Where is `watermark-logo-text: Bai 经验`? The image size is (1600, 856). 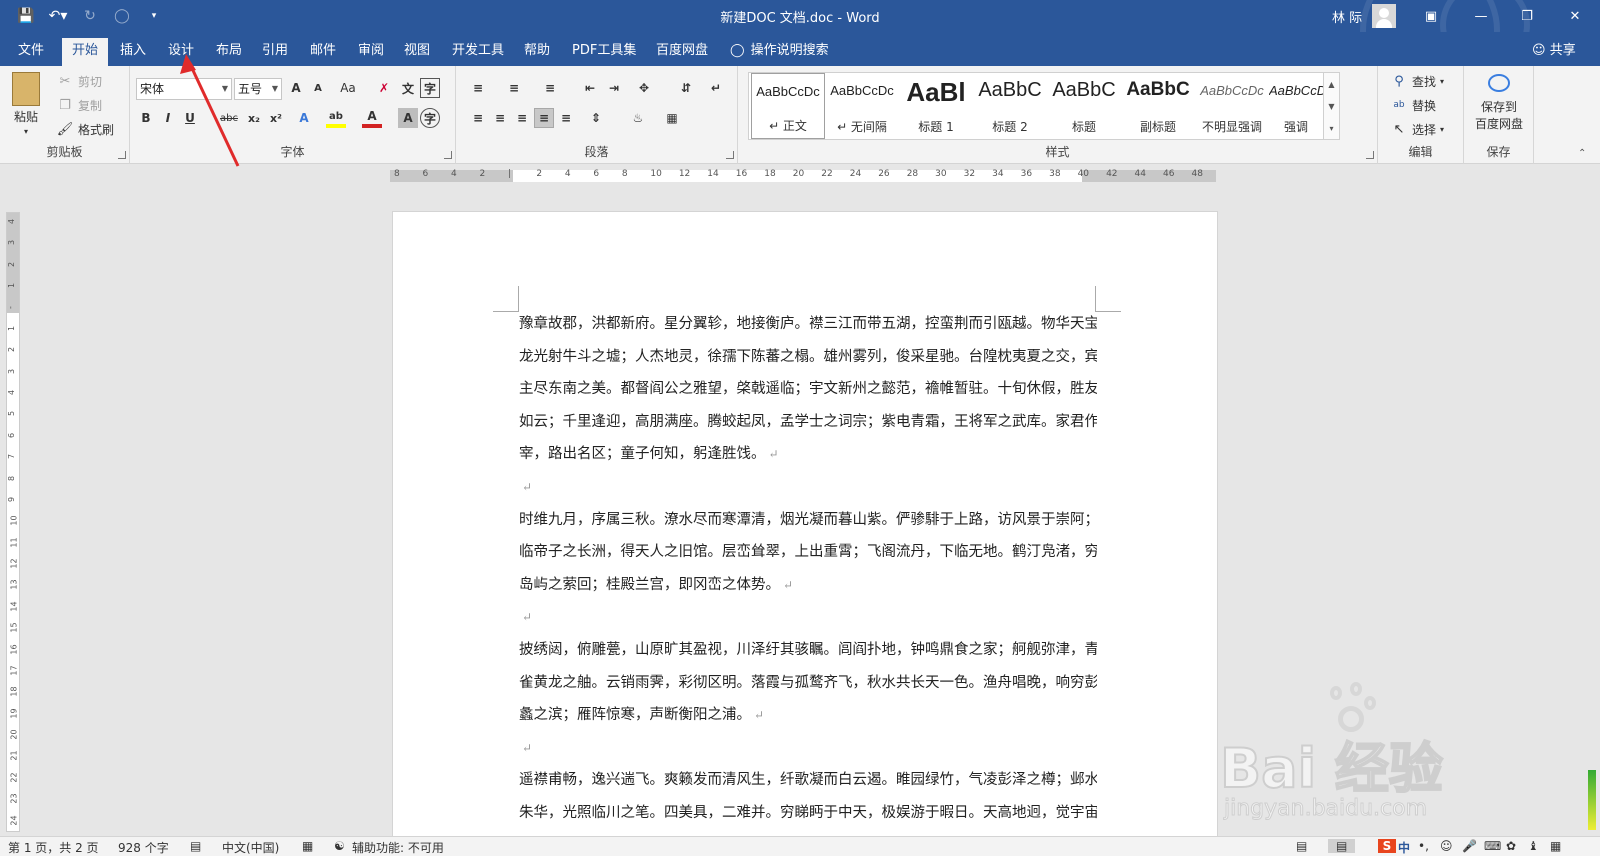 watermark-logo-text: Bai 经验 is located at coordinates (1331, 768).